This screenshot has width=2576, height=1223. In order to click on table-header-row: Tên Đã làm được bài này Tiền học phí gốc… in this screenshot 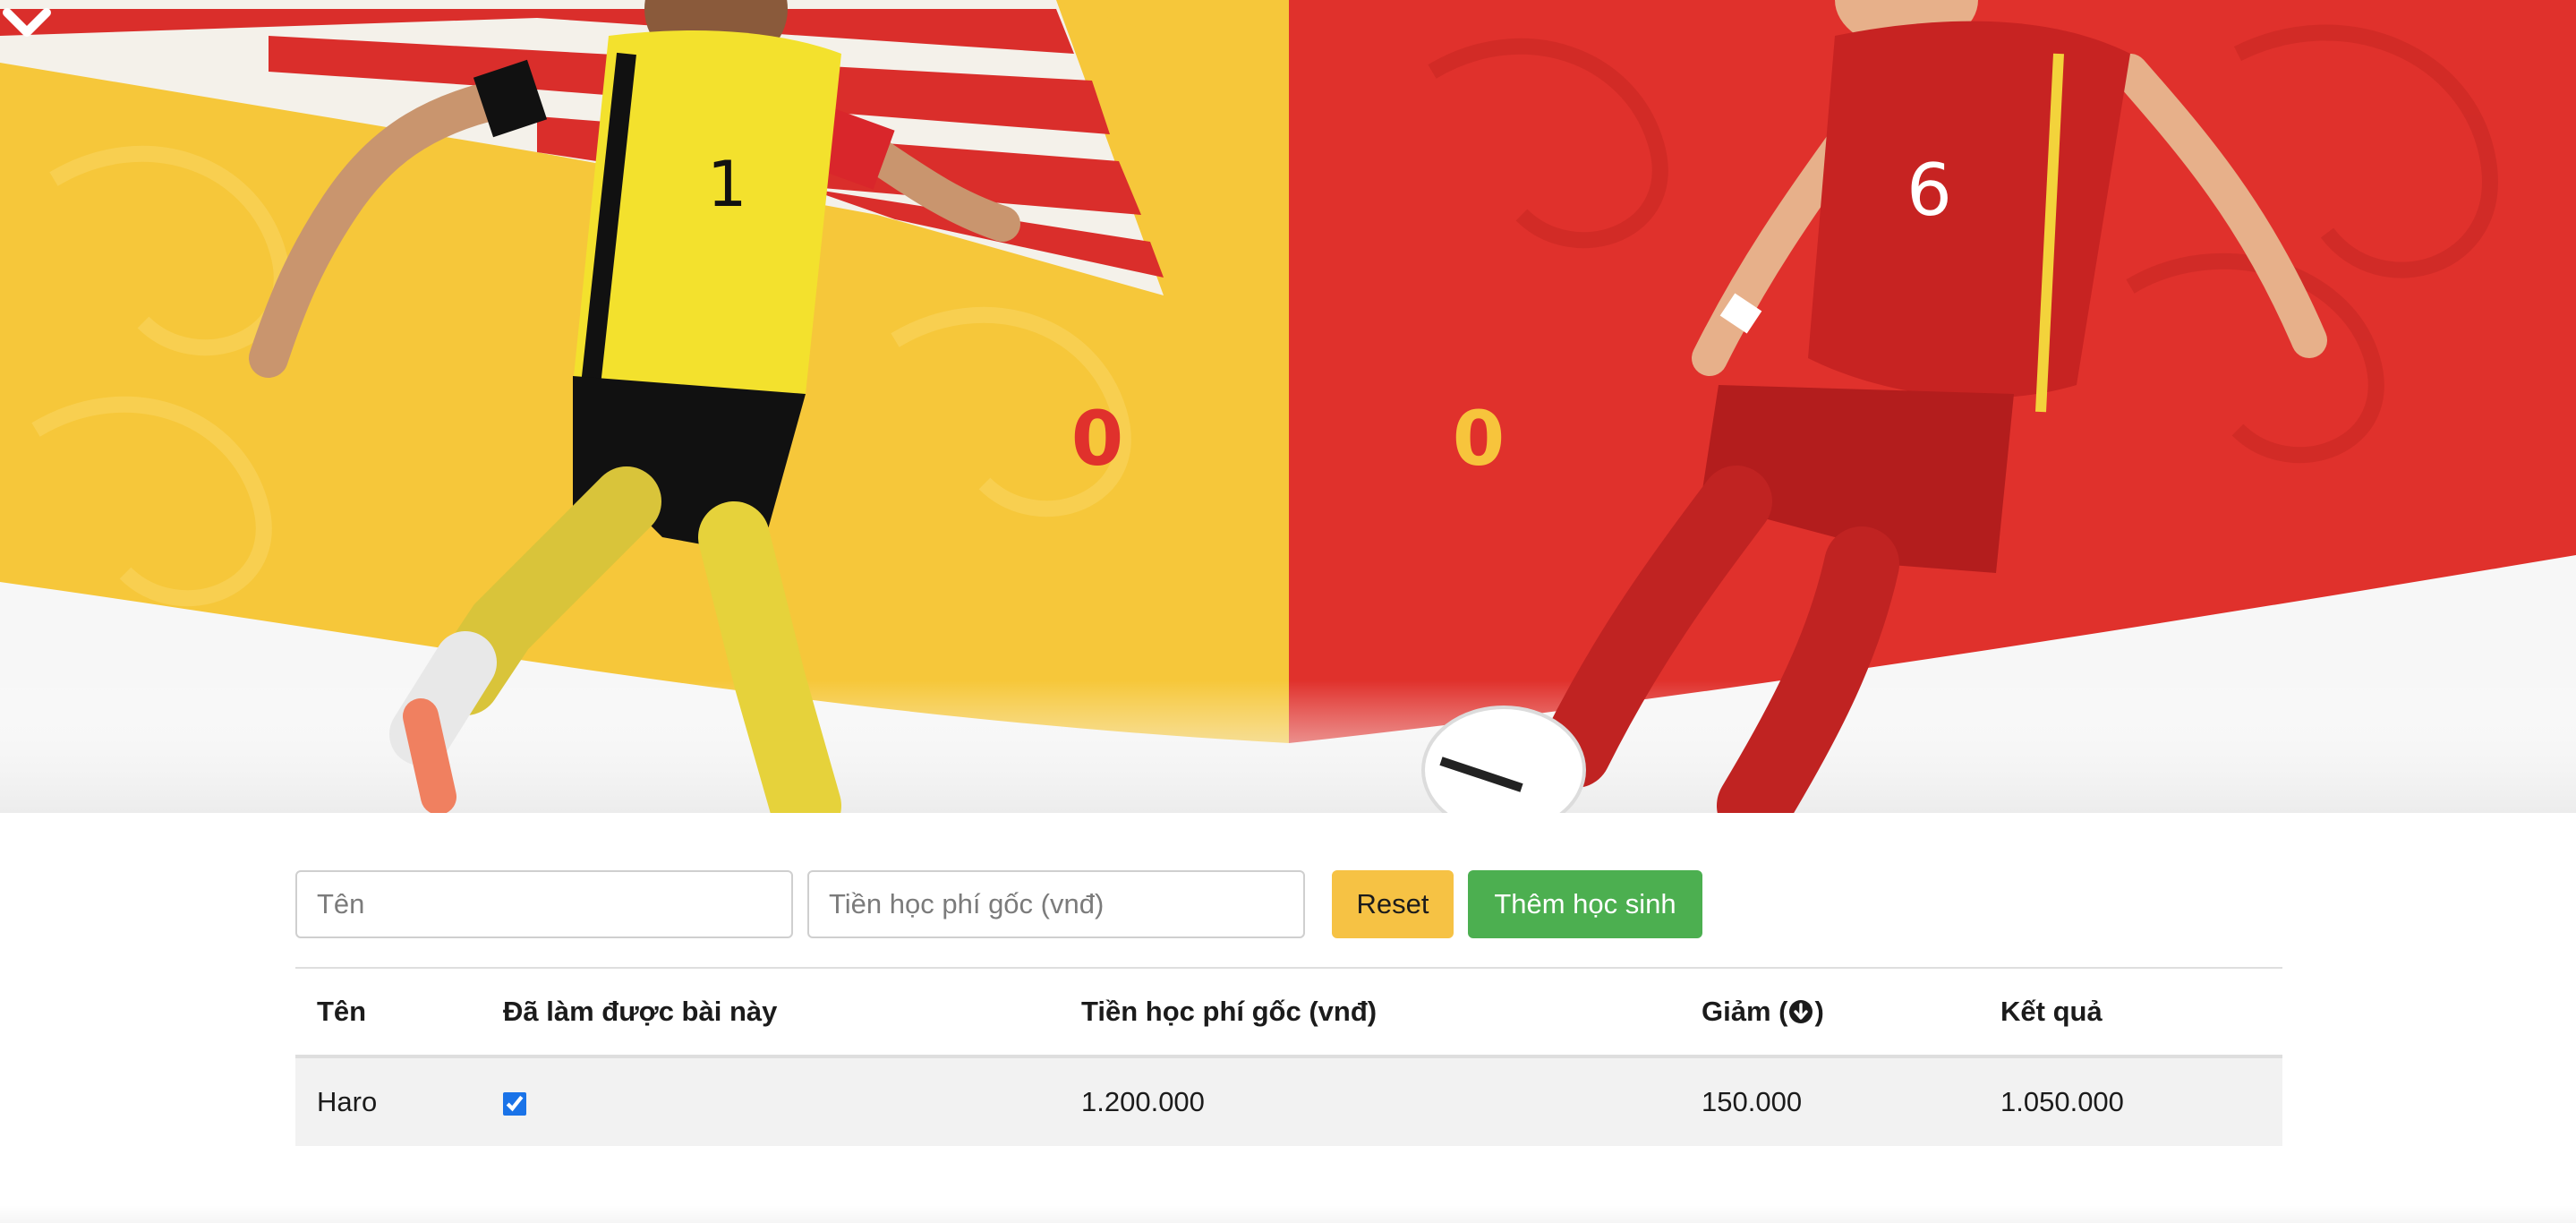, I will do `click(1288, 1012)`.